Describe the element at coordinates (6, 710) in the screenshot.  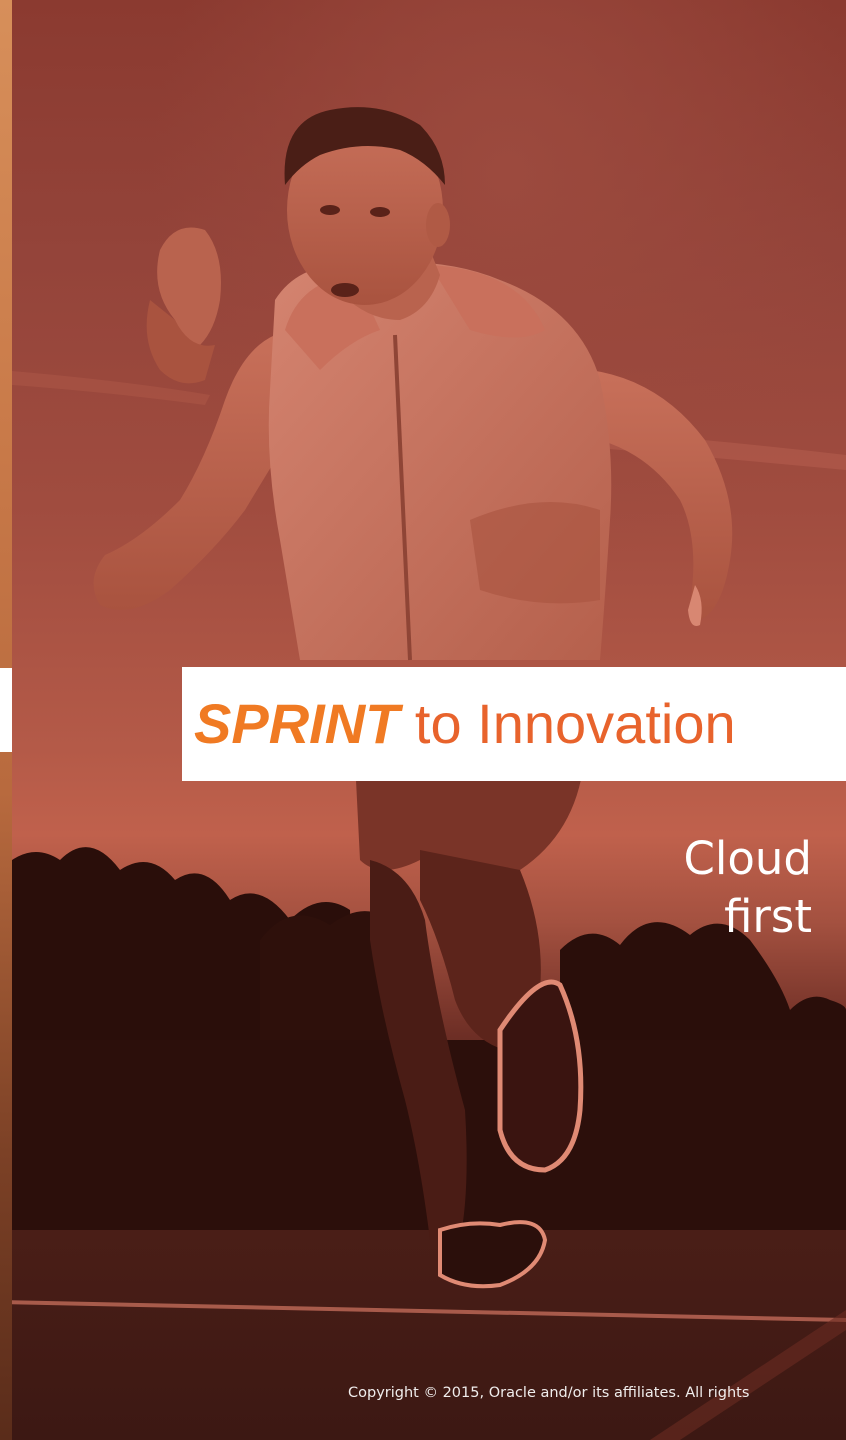
I see `left-accent-panel` at that location.